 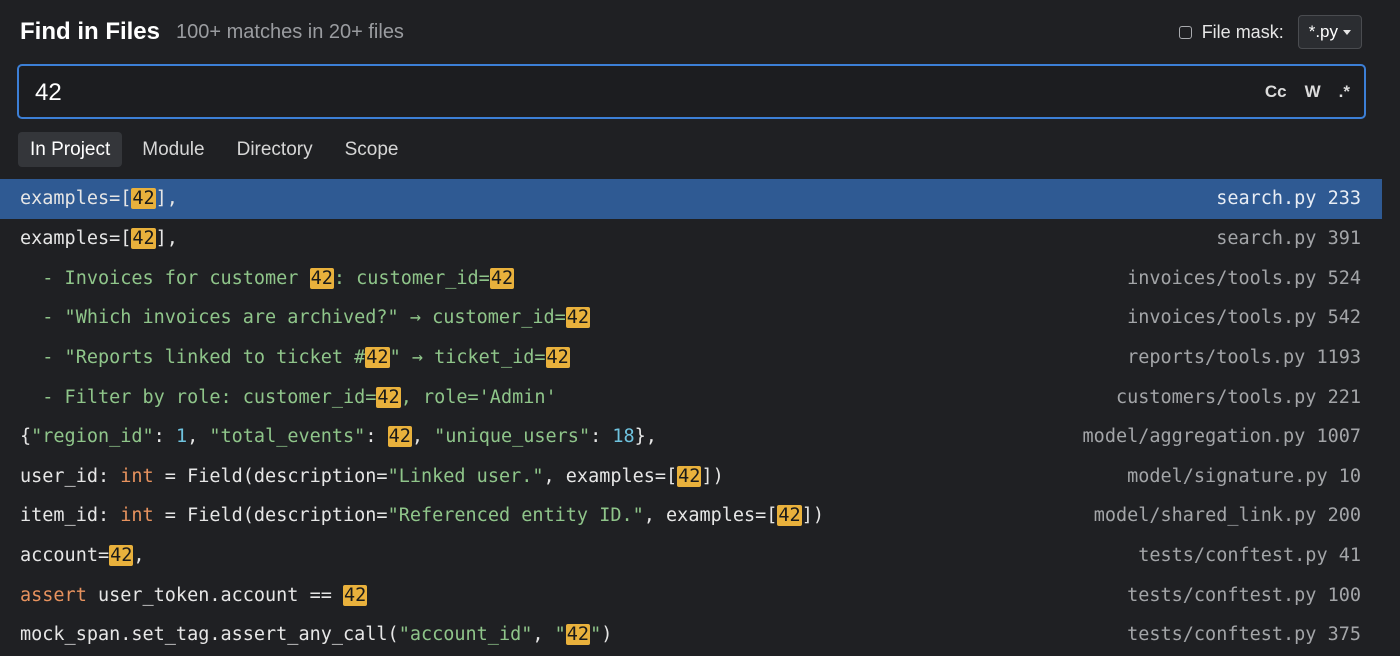 I want to click on tab-directory: Directory, so click(x=275, y=149).